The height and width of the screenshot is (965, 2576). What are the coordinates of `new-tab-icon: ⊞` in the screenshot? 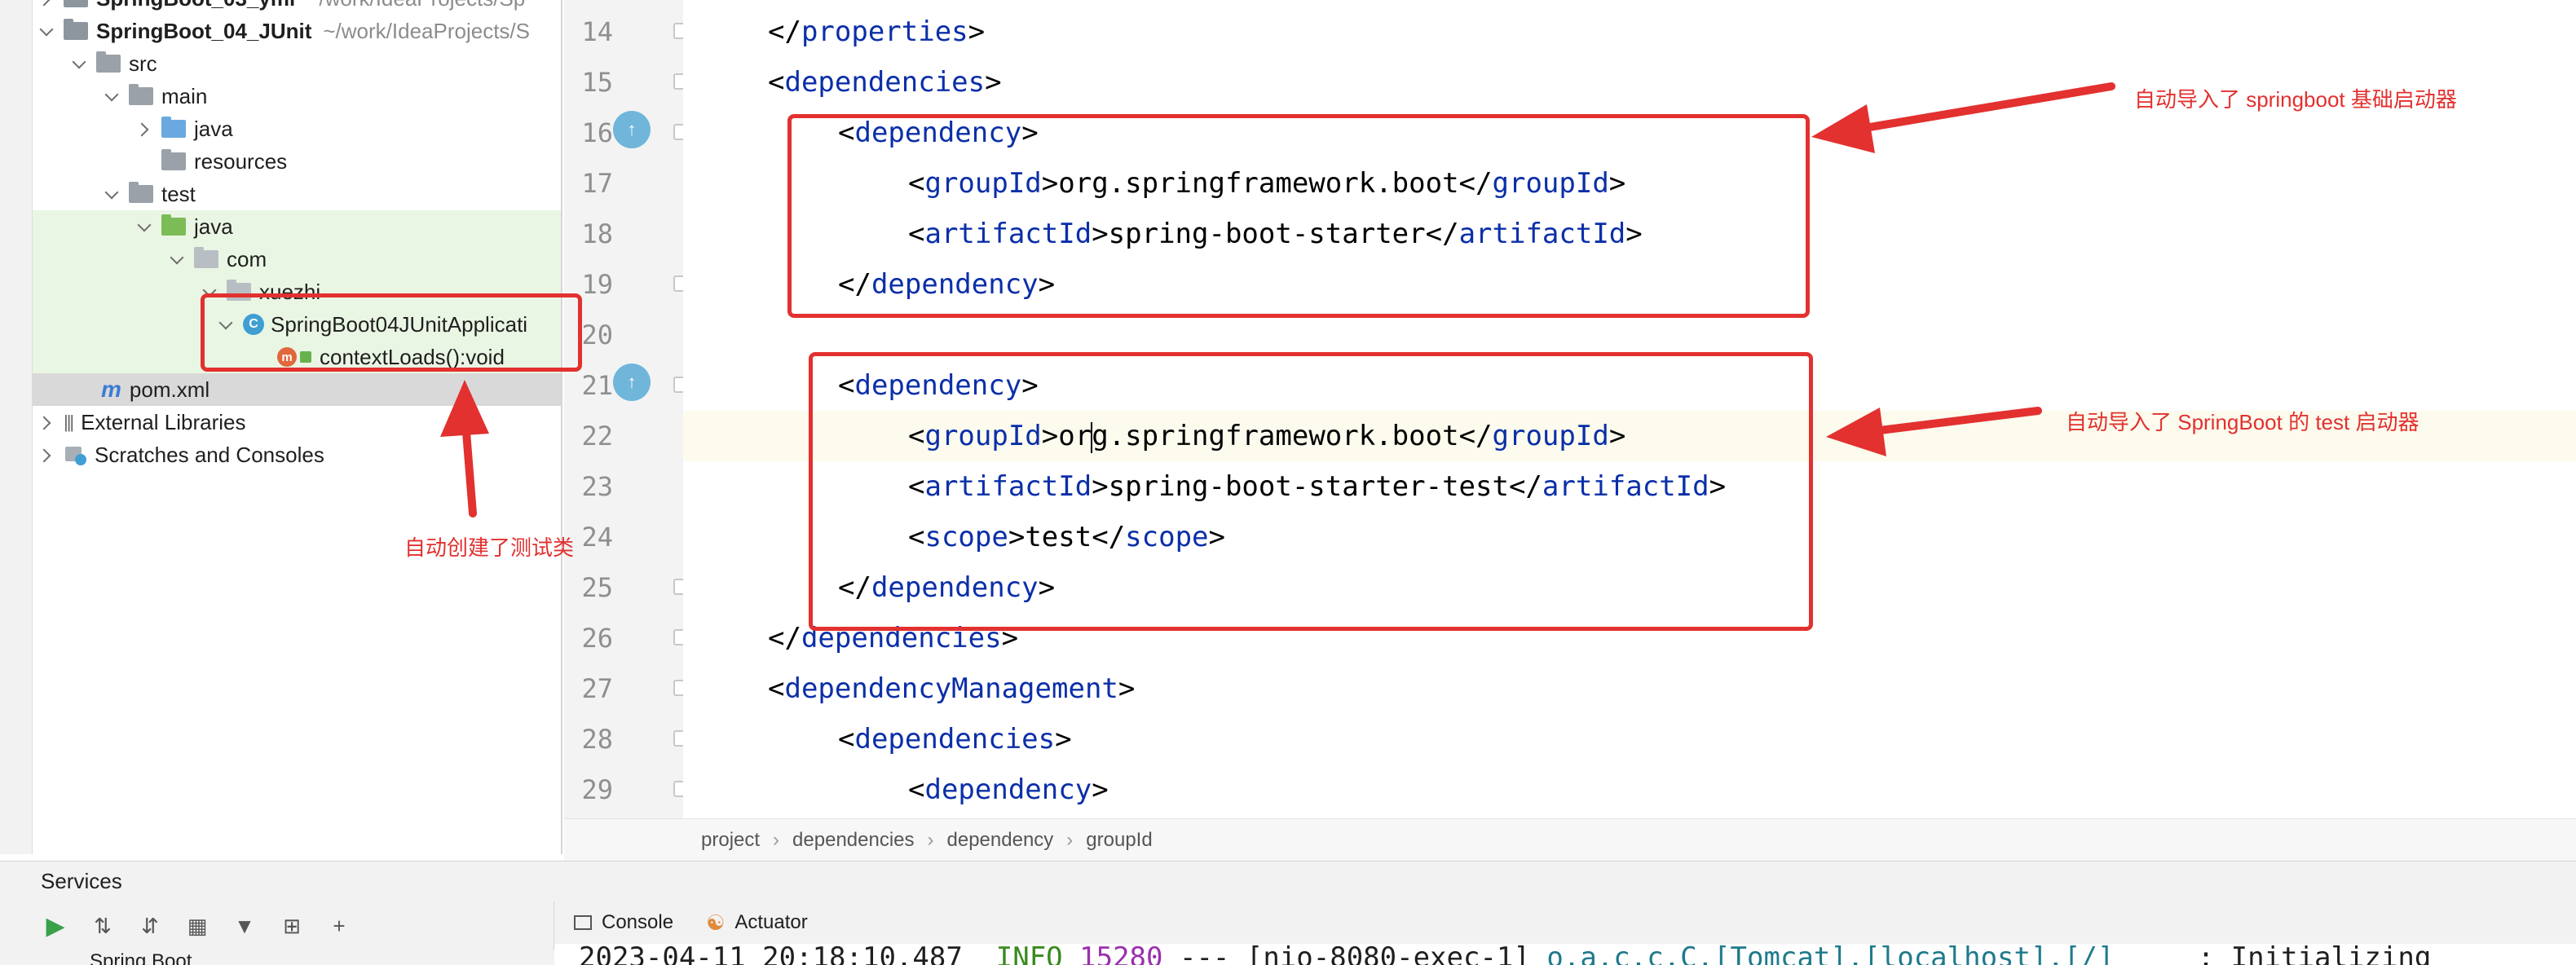 It's located at (292, 926).